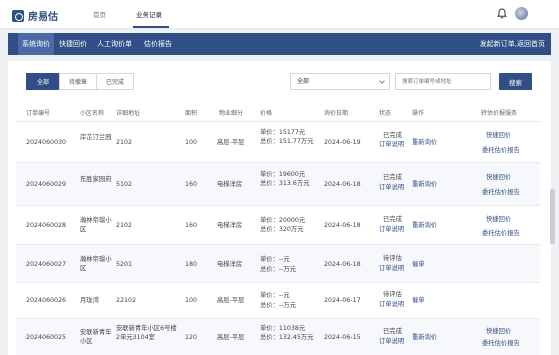 The width and height of the screenshot is (559, 355). Describe the element at coordinates (418, 113) in the screenshot. I see `col-operation: 操作` at that location.